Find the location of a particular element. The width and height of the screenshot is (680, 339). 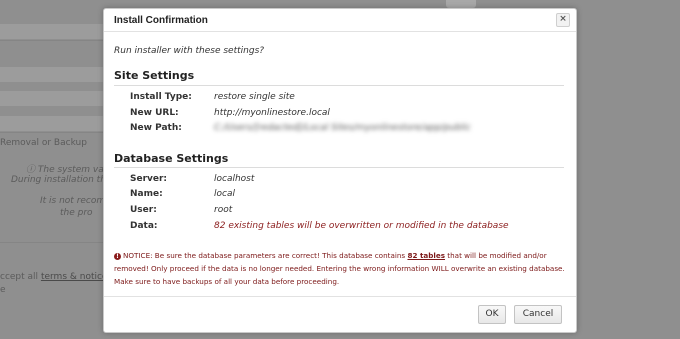

site-settings-divider is located at coordinates (339, 85).